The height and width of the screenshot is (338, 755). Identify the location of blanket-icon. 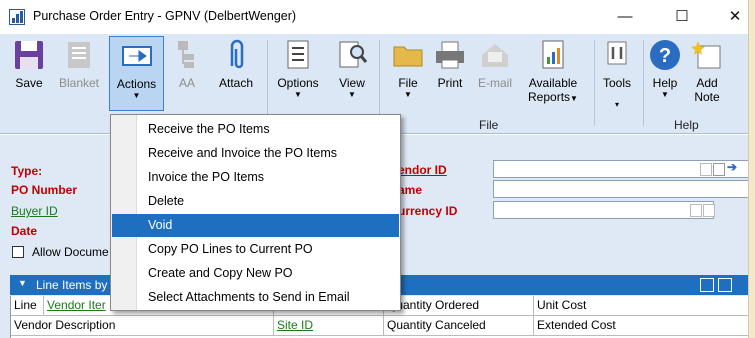
(79, 55).